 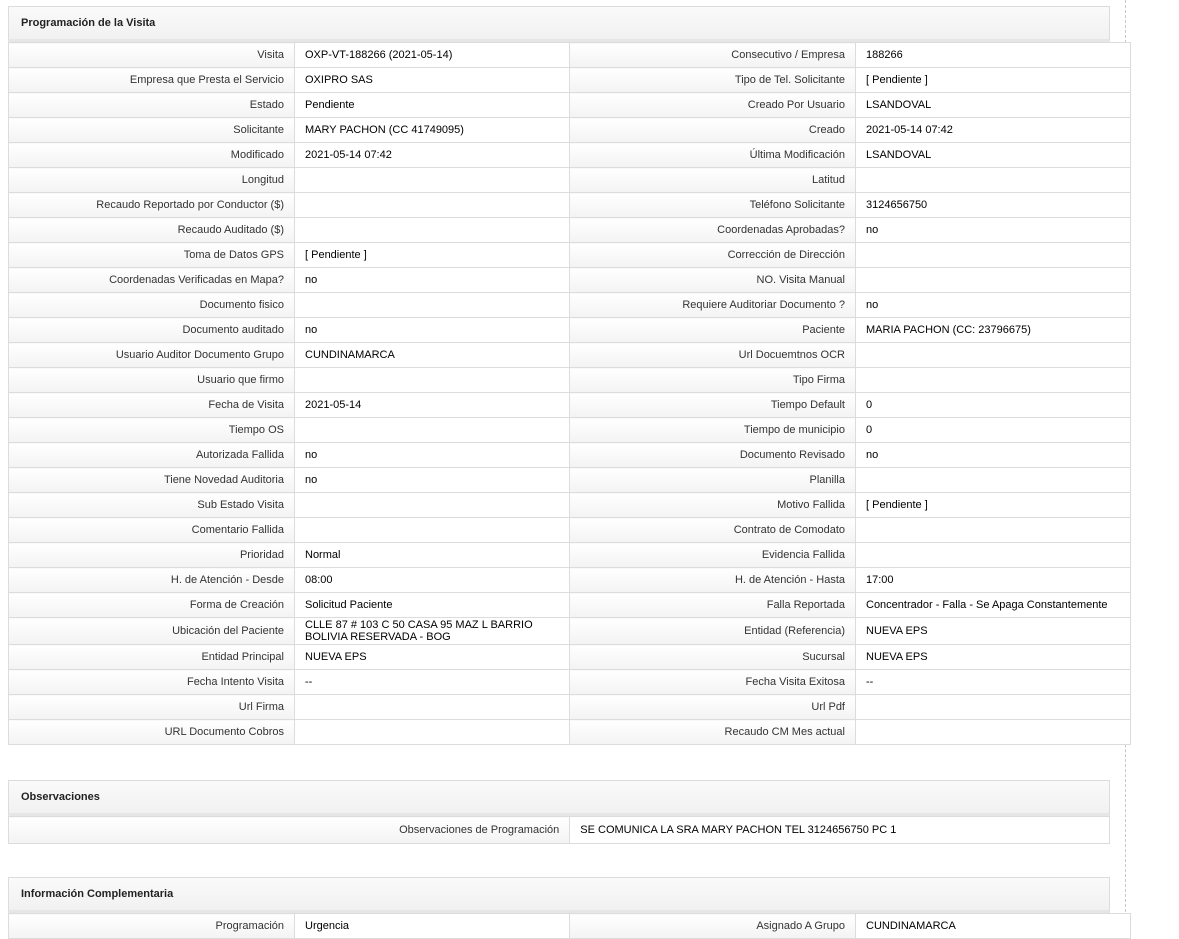 What do you see at coordinates (151, 555) in the screenshot?
I see `field-label: Prioridad` at bounding box center [151, 555].